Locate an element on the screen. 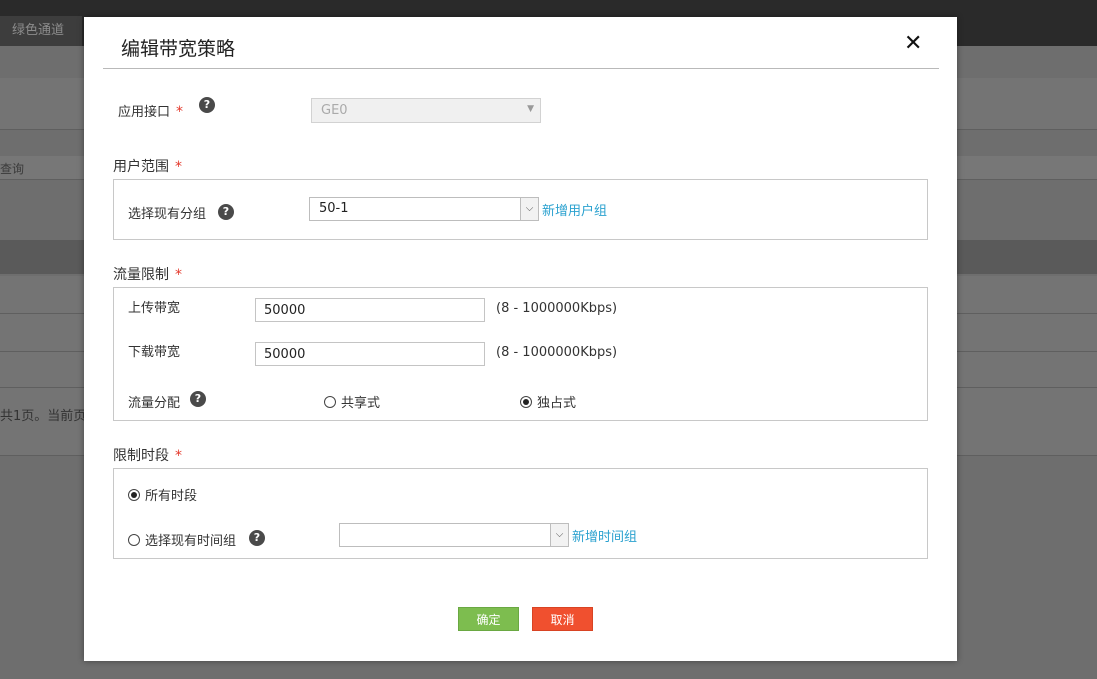  user-scope-label: 用户范围 * is located at coordinates (147, 167).